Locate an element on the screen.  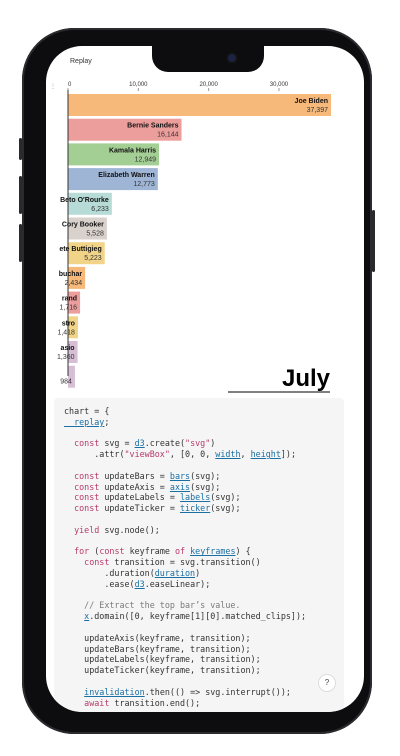
code-text: .duration( is located at coordinates (109, 572).